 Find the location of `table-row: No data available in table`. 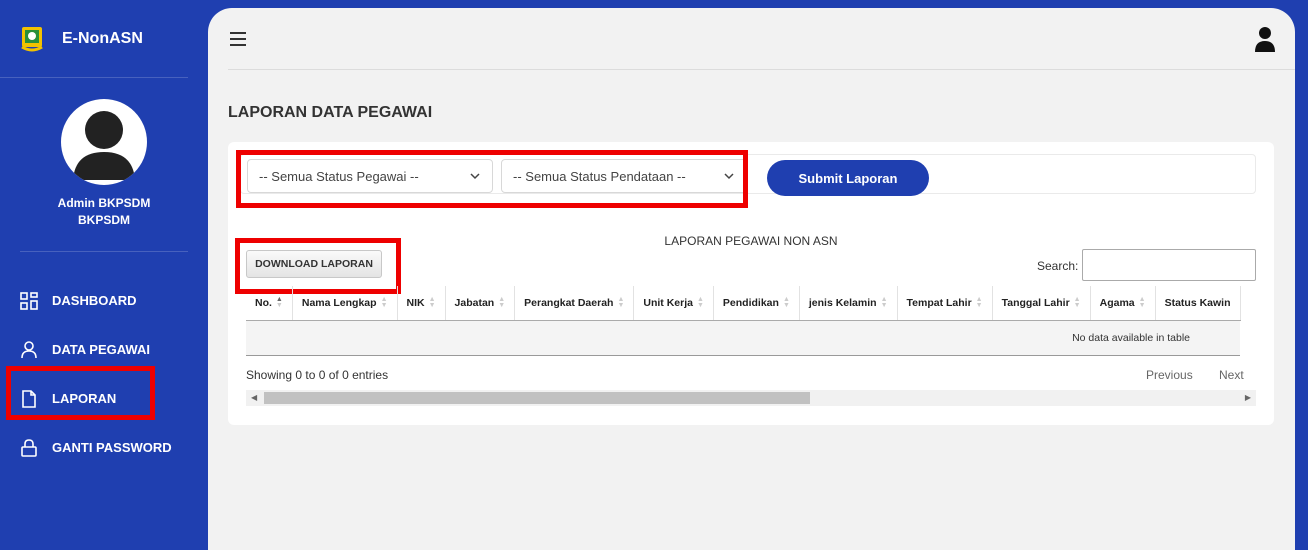

table-row: No data available in table is located at coordinates (743, 338).